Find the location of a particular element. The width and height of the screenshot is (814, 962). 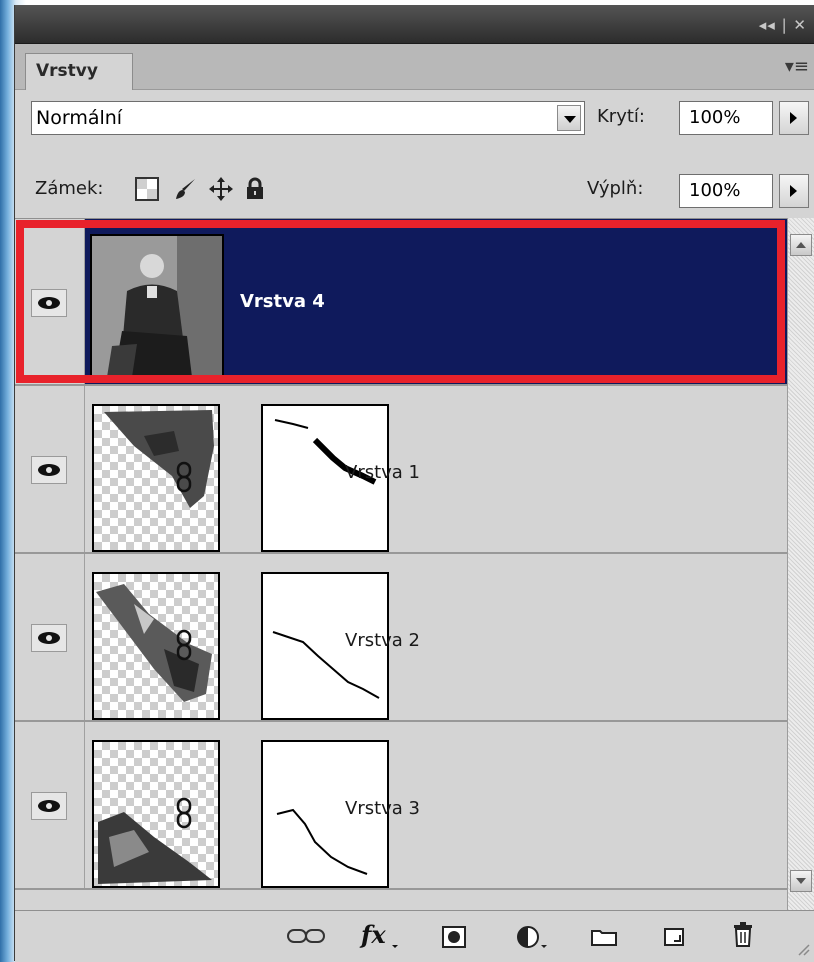

adjustment-layer-icon is located at coordinates (533, 938).